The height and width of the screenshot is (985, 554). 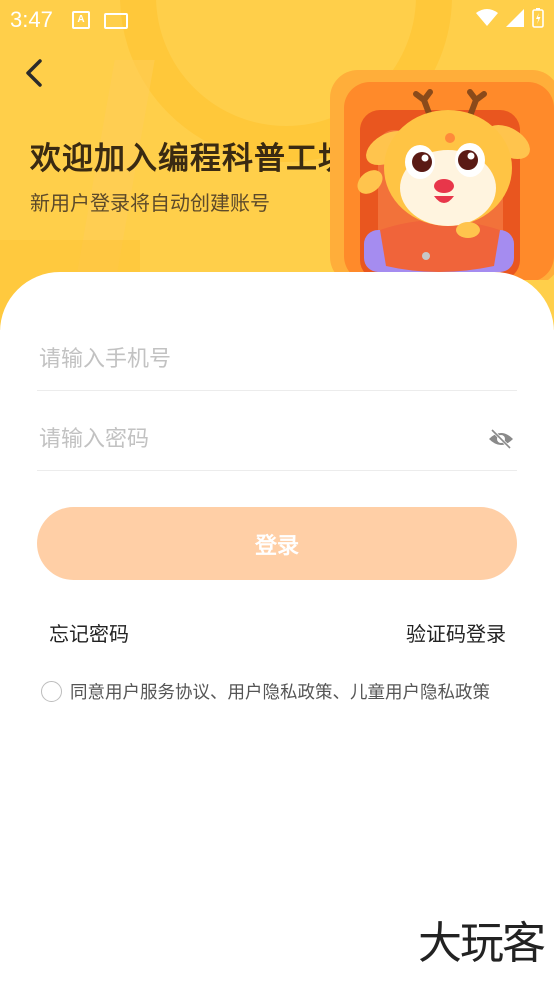 What do you see at coordinates (89, 632) in the screenshot?
I see `forgot-password-link: 忘记密码` at bounding box center [89, 632].